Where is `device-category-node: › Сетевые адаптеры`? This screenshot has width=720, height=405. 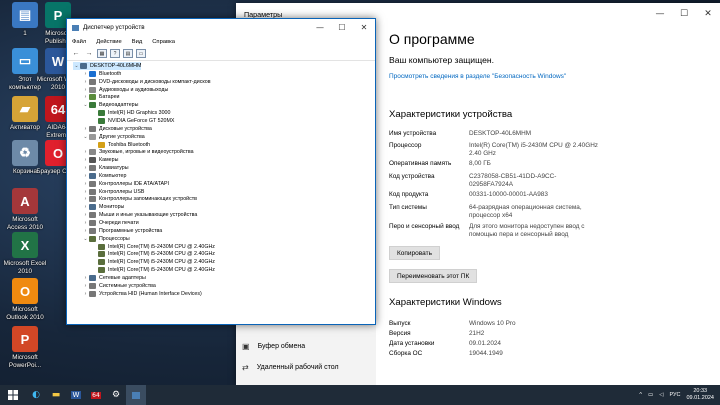 device-category-node: › Сетевые адаптеры is located at coordinates (114, 278).